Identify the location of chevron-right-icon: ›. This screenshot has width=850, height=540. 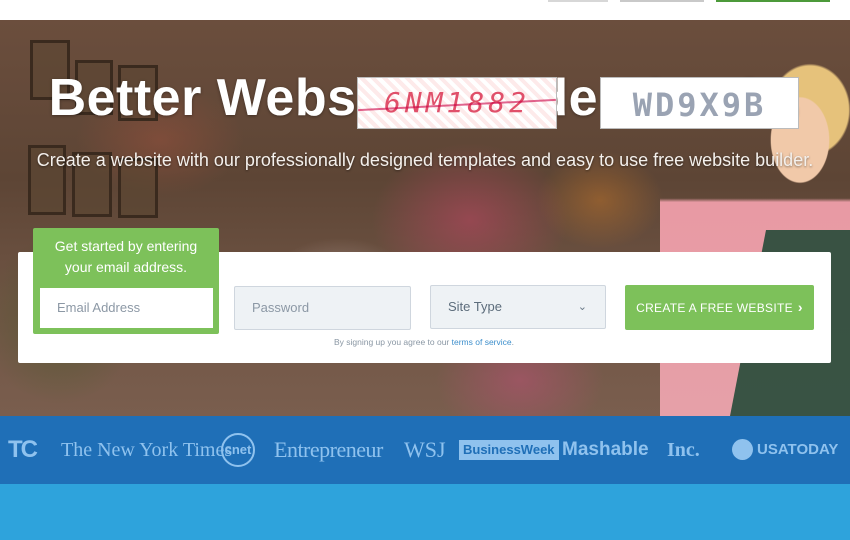
(800, 307).